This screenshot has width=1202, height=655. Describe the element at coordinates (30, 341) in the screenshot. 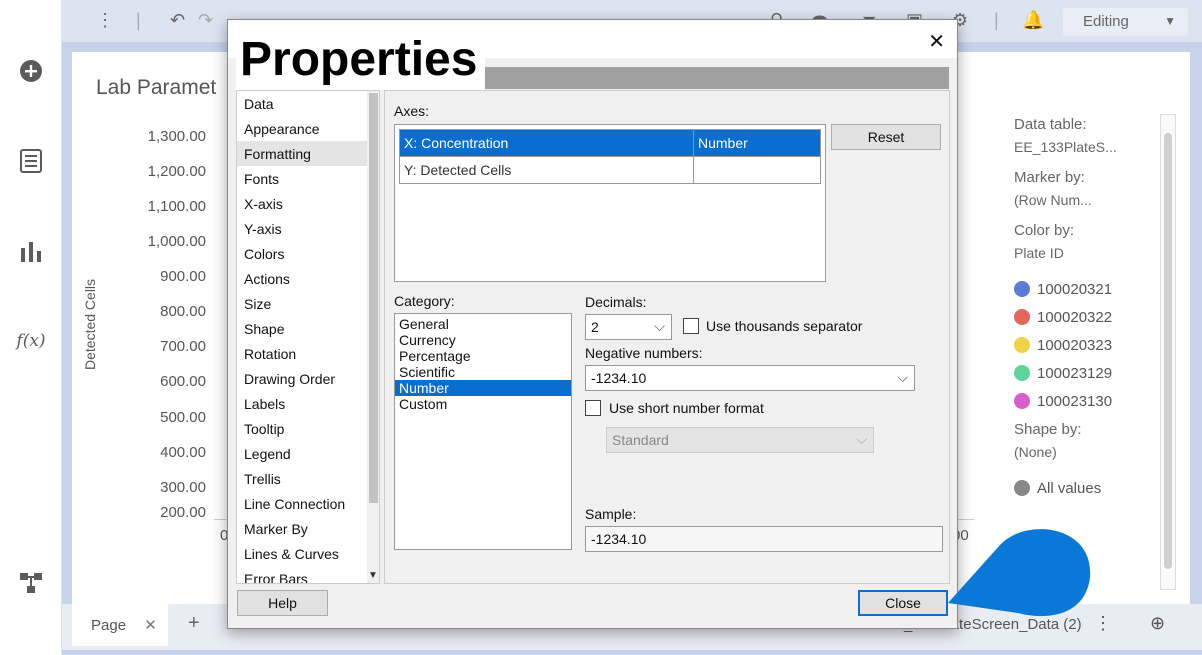

I see `function-icon: f(x)` at that location.